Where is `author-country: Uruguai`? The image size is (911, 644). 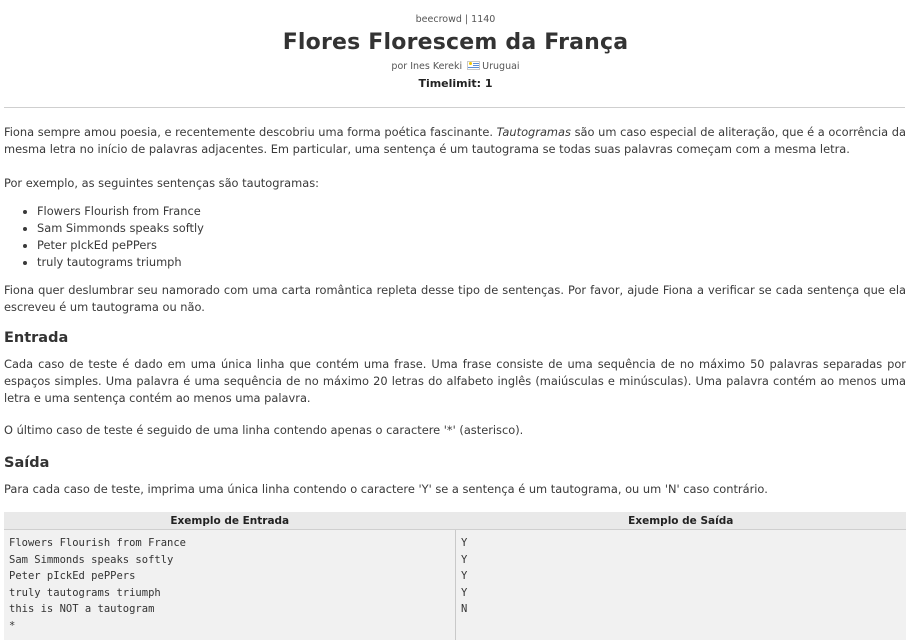
author-country: Uruguai is located at coordinates (501, 66).